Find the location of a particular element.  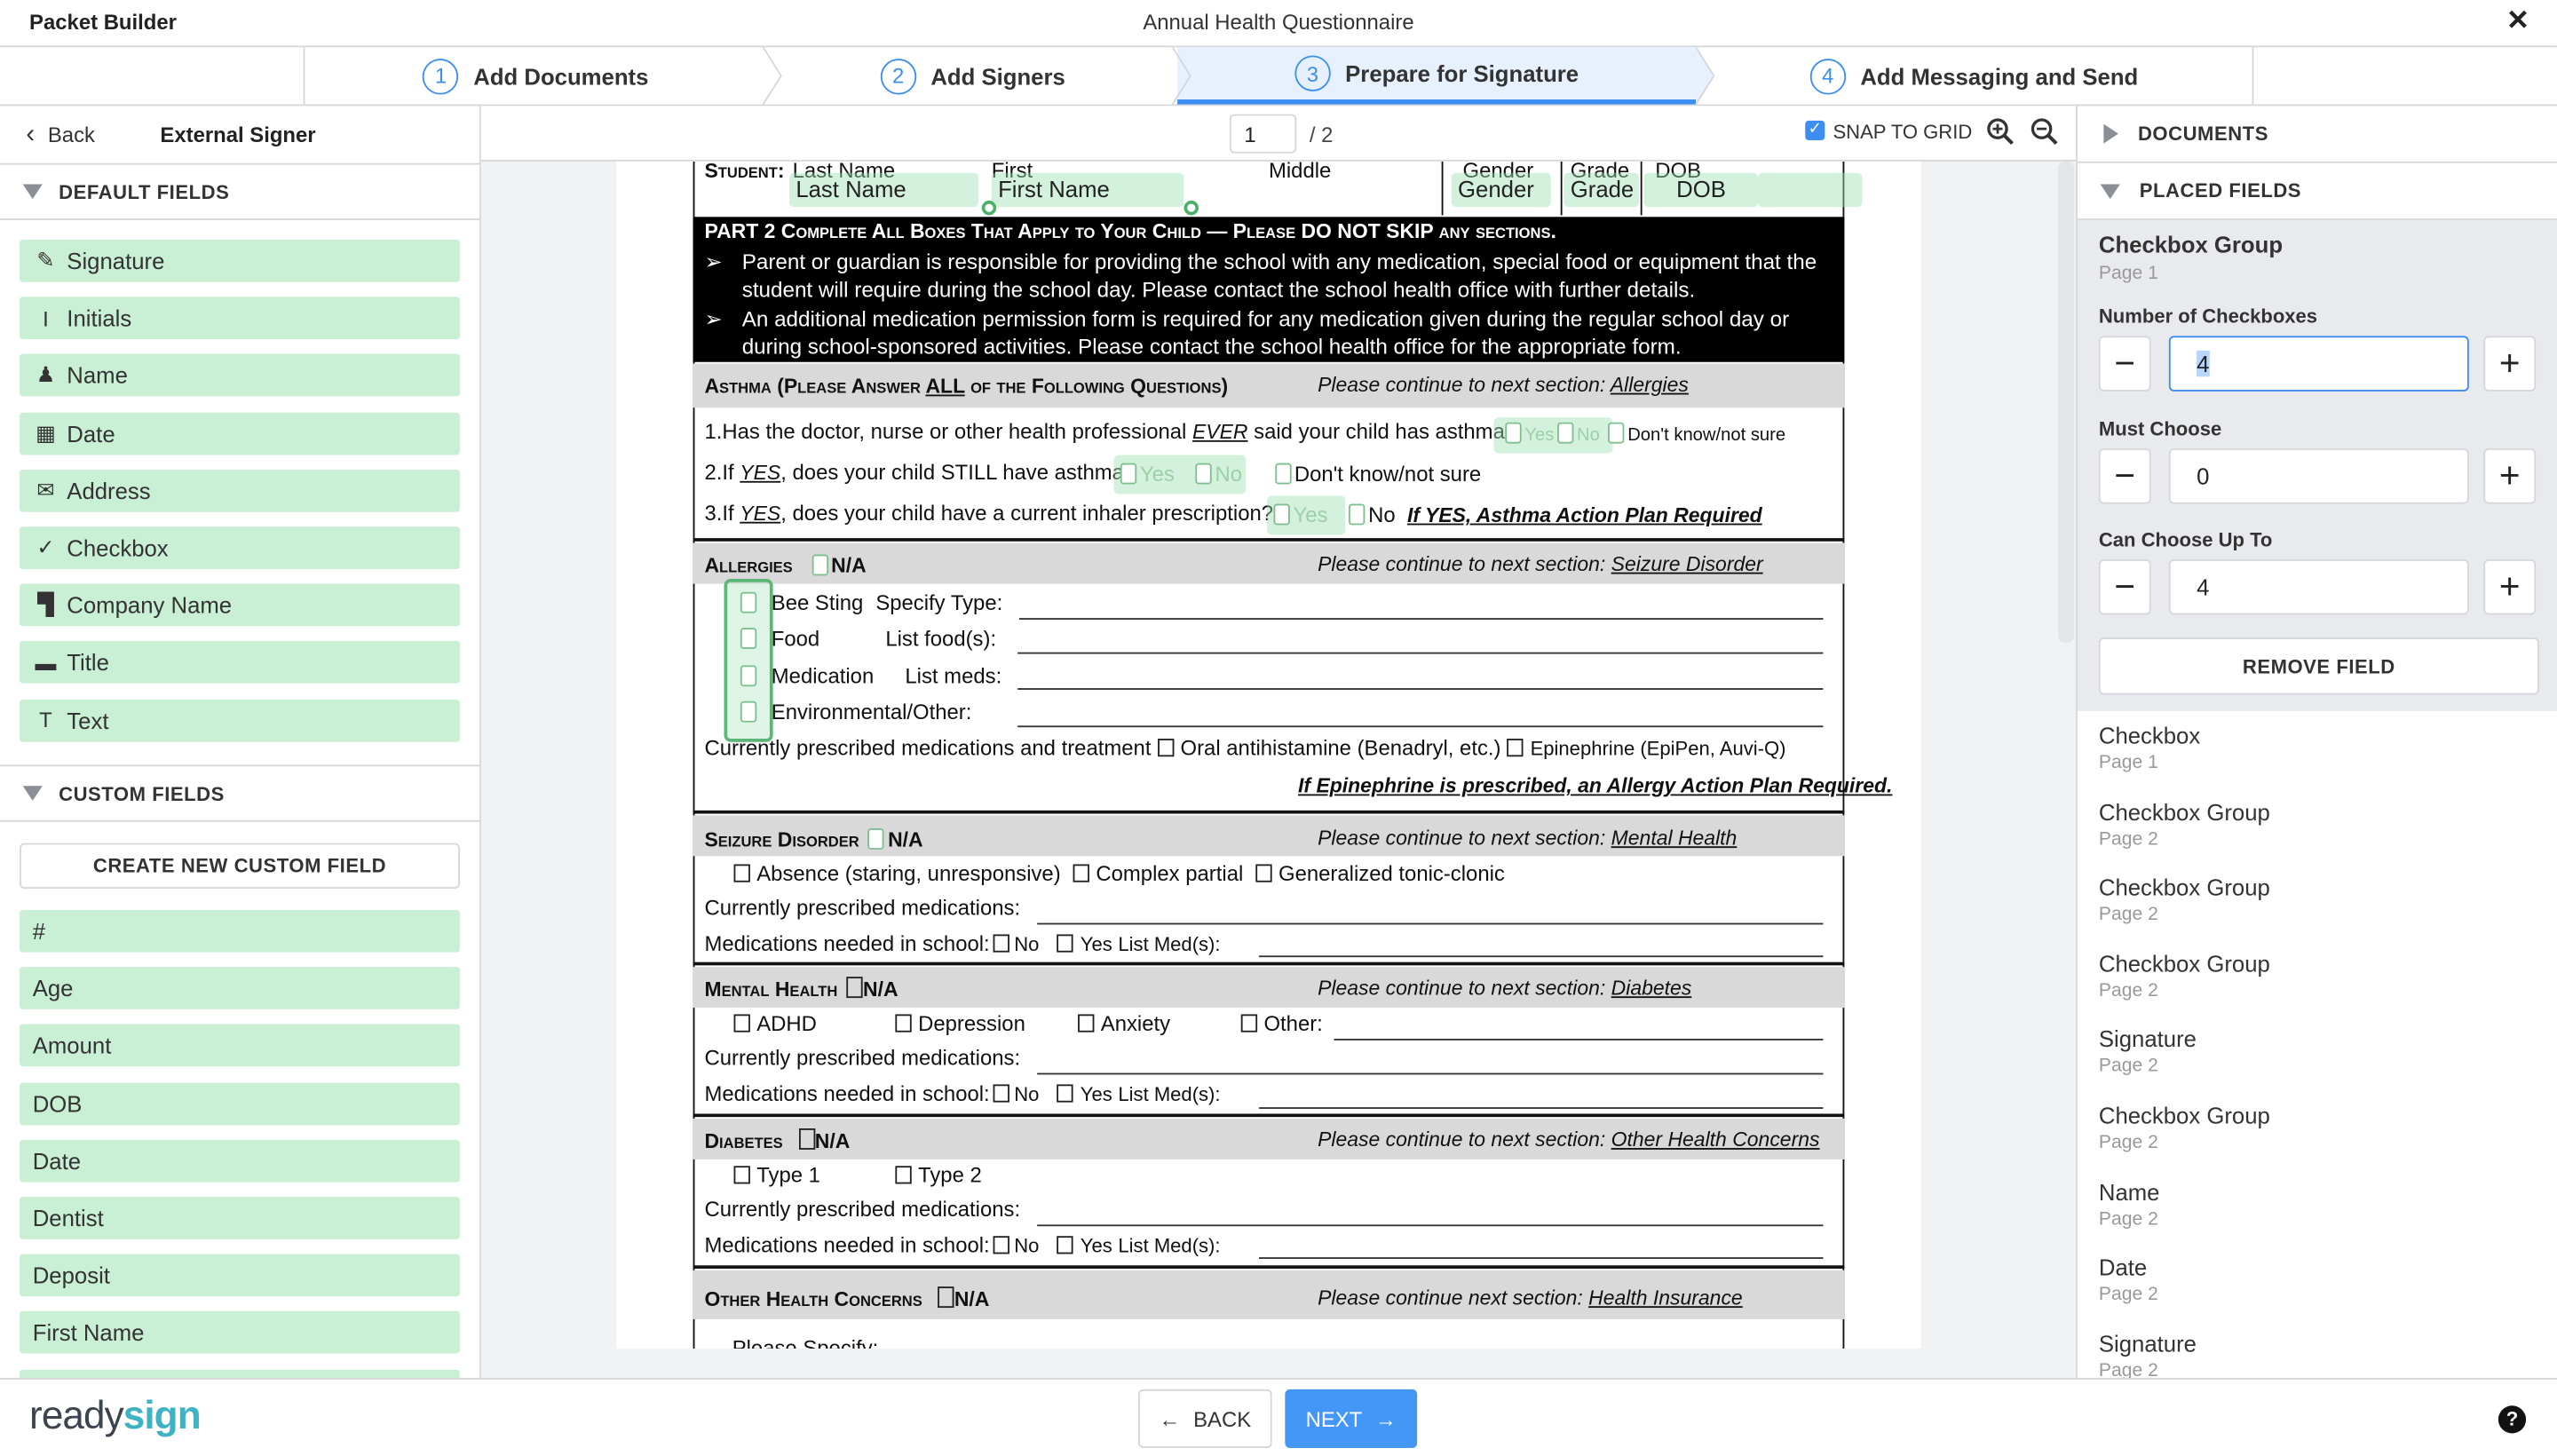

scrollbar is located at coordinates (2066, 402).